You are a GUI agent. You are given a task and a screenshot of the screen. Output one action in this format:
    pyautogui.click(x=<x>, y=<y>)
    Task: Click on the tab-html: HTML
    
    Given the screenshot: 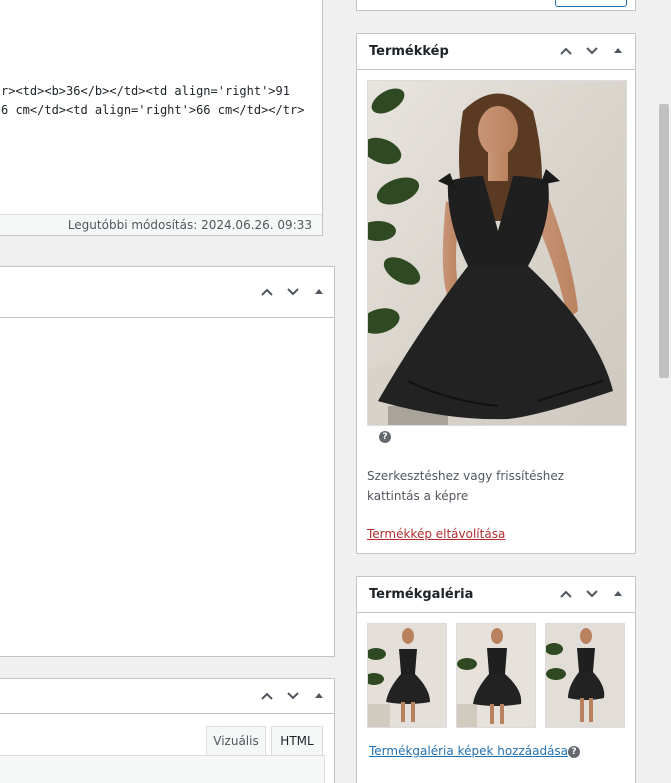 What is the action you would take?
    pyautogui.click(x=297, y=741)
    